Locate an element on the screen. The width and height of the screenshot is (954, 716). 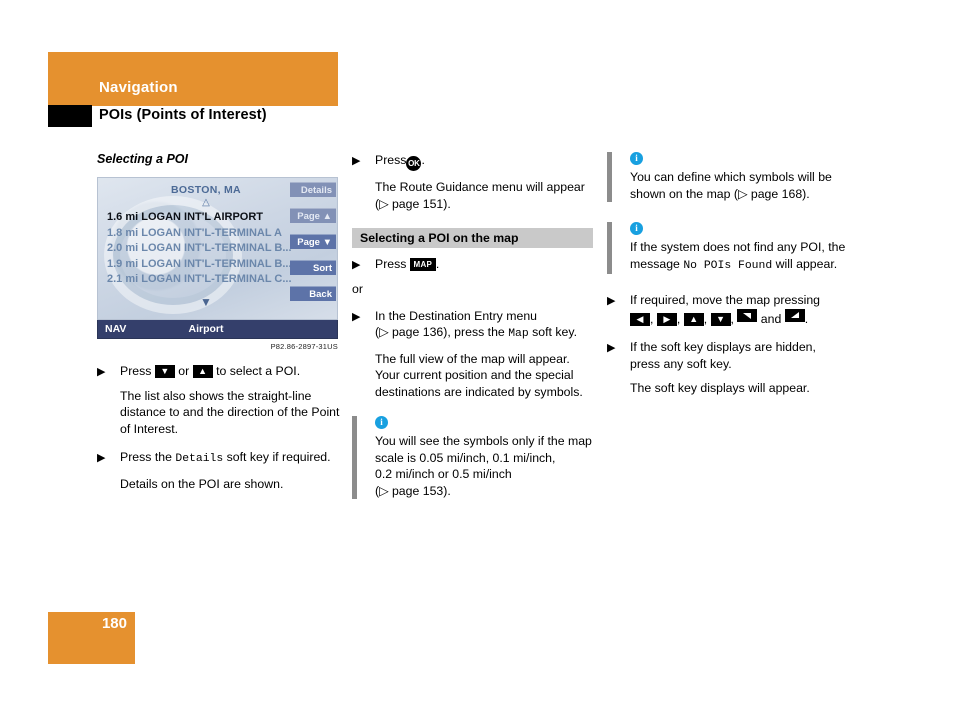
step-text-mid: or is located at coordinates (184, 371).